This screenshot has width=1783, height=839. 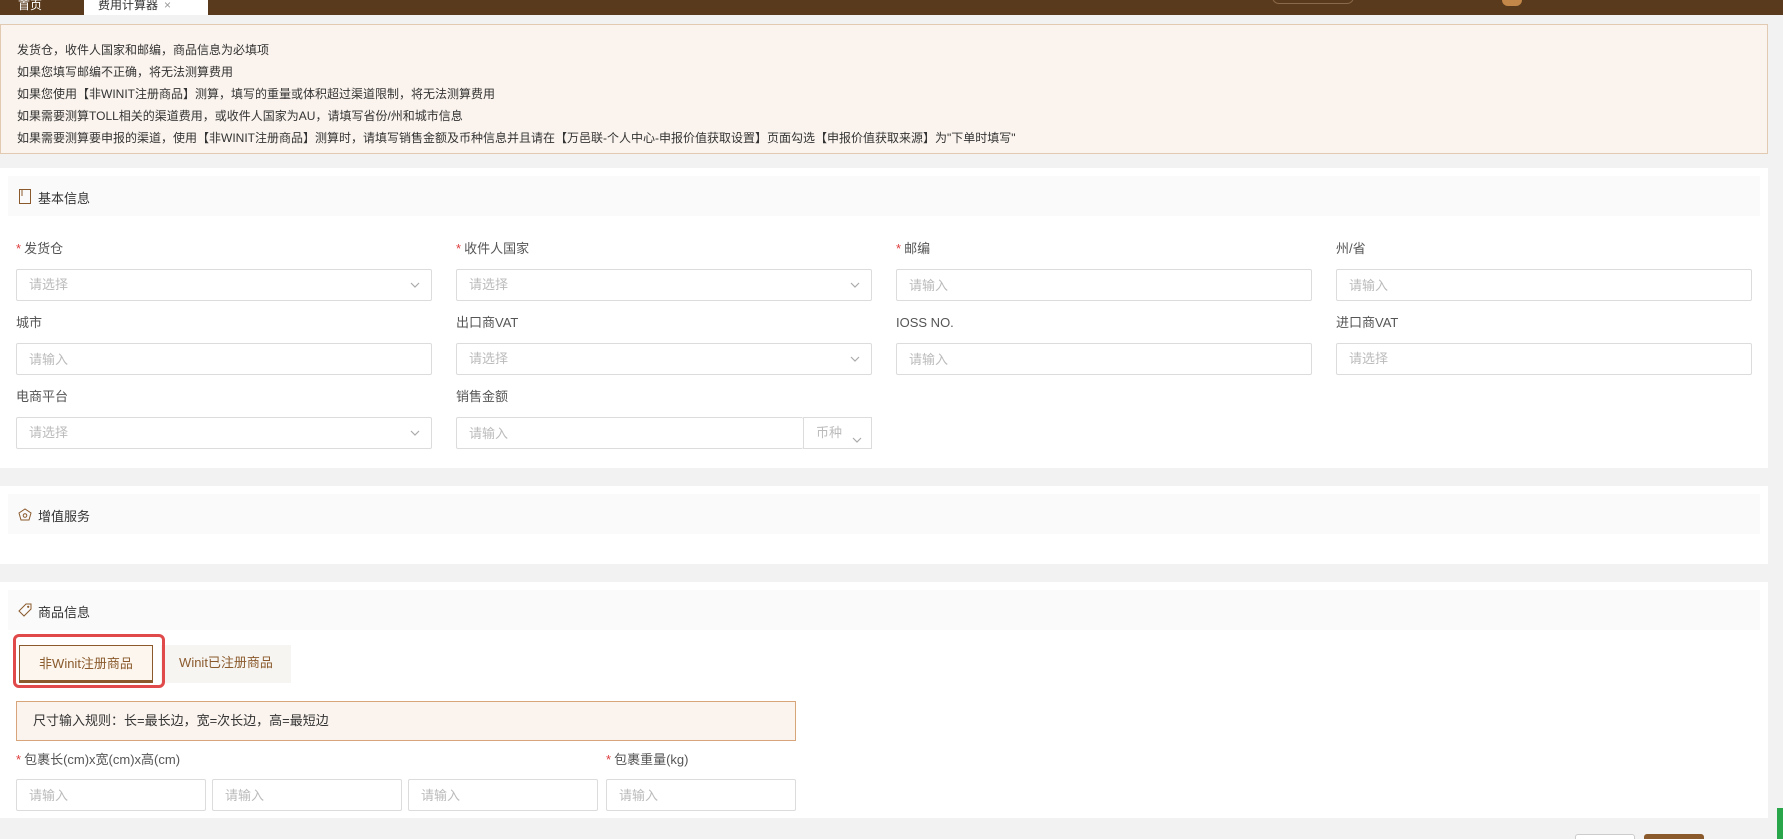 What do you see at coordinates (647, 759) in the screenshot?
I see `weight-label: * 包裹重量(kg)` at bounding box center [647, 759].